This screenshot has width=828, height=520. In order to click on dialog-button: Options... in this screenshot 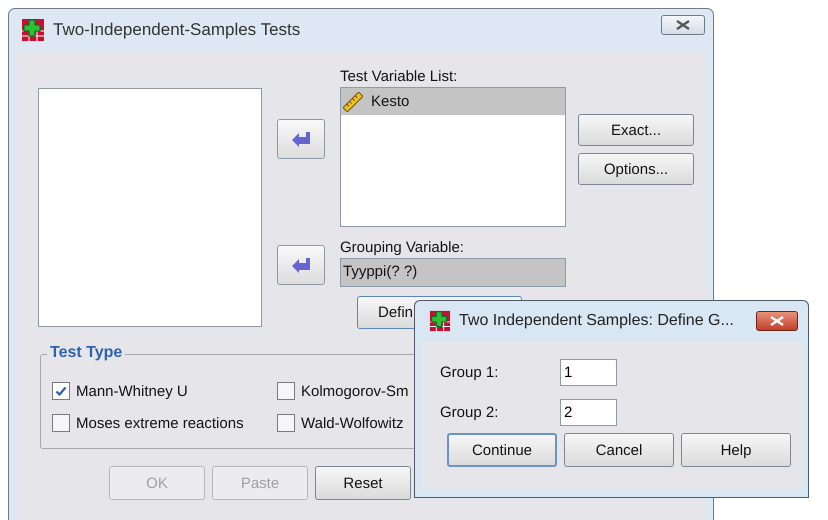, I will do `click(636, 169)`.